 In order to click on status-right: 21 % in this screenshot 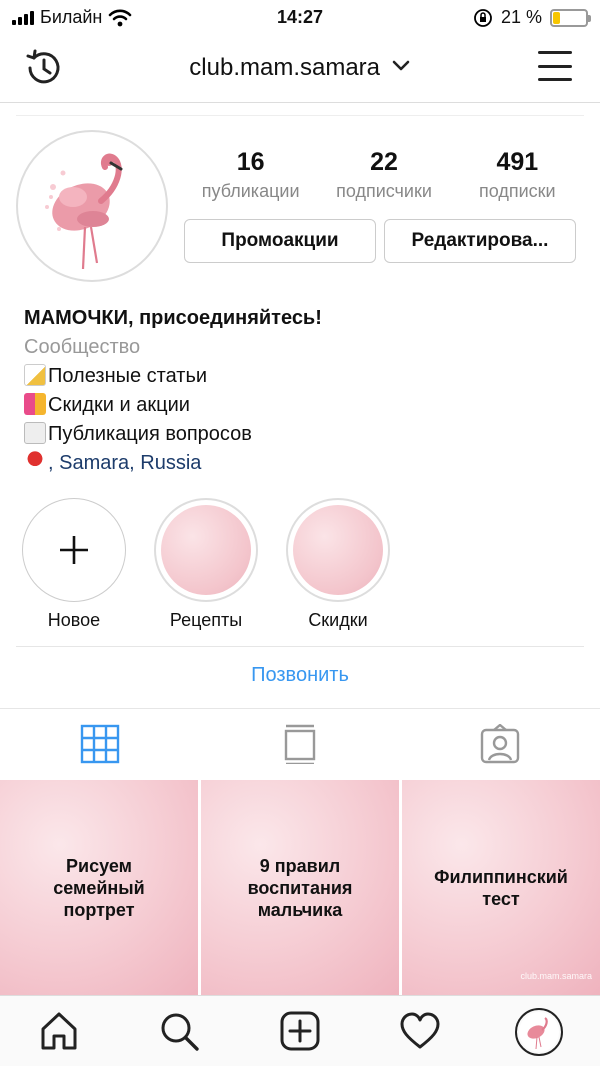, I will do `click(532, 17)`.